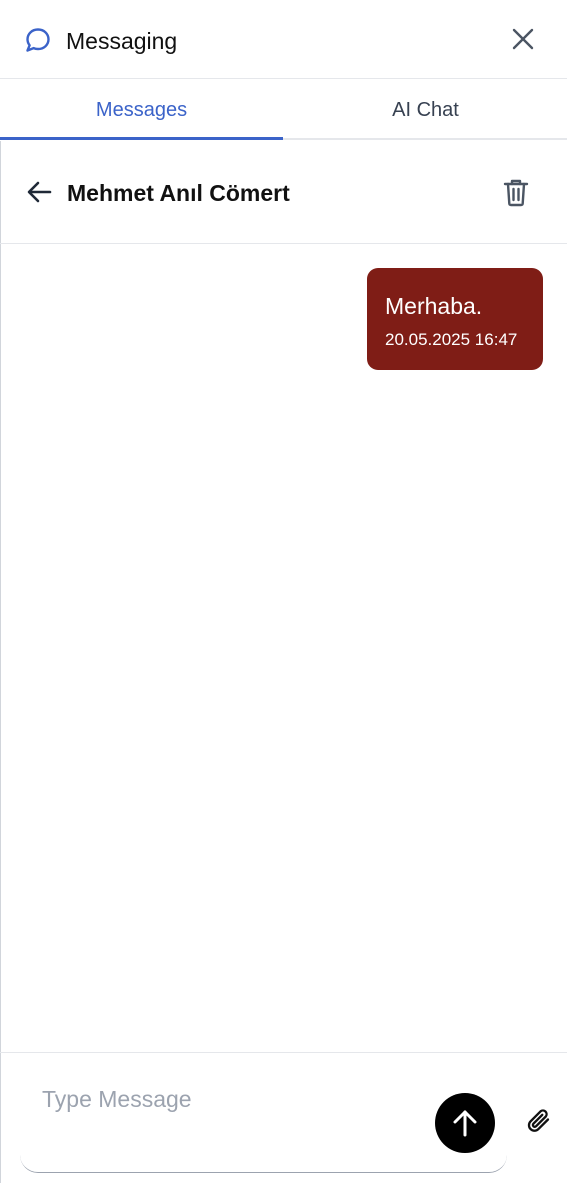 The image size is (567, 1183). I want to click on close-icon, so click(523, 39).